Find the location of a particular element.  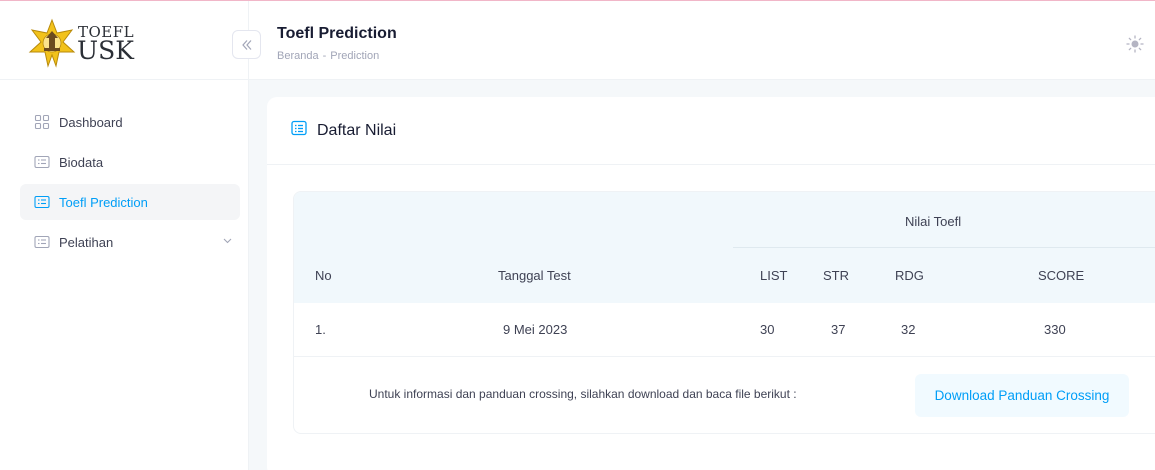

sidebar-item-toefl-prediction: Toefl Prediction is located at coordinates (130, 202).